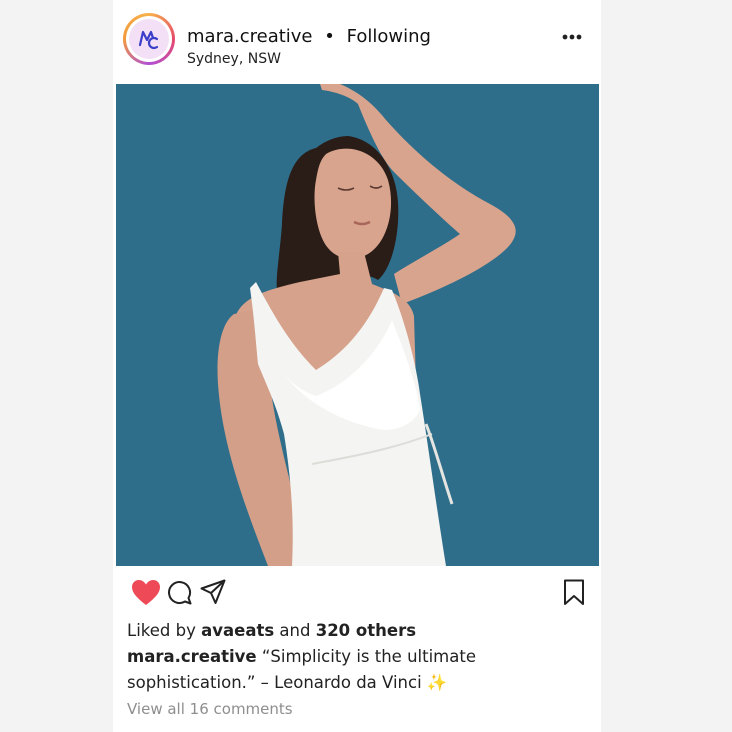 The image size is (732, 732). Describe the element at coordinates (295, 630) in the screenshot. I see `likes-middle: and` at that location.